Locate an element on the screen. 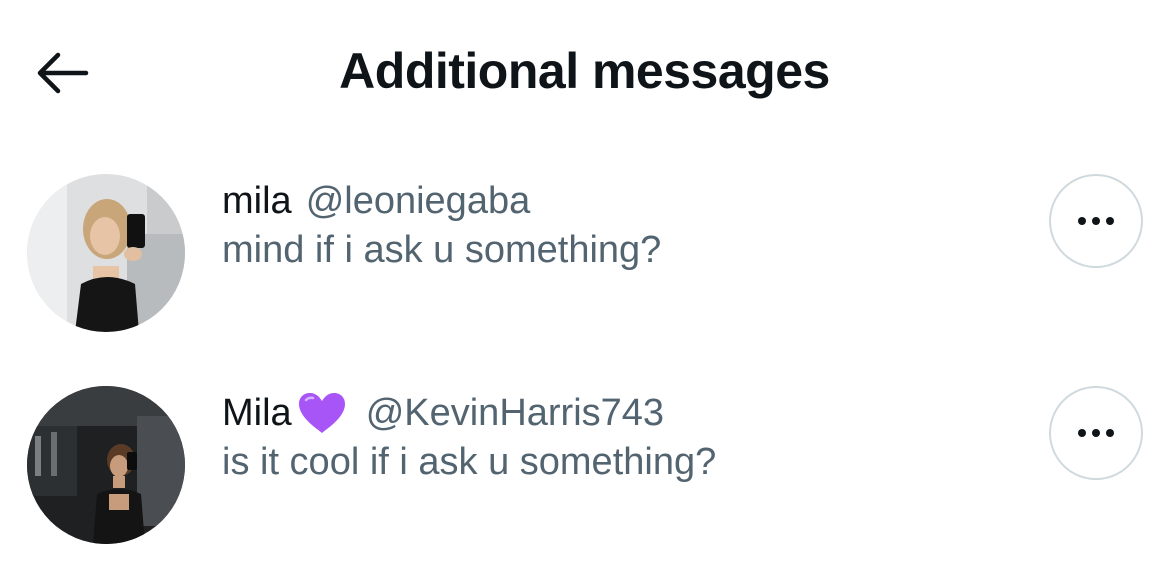  purple-heart-icon is located at coordinates (321, 413).